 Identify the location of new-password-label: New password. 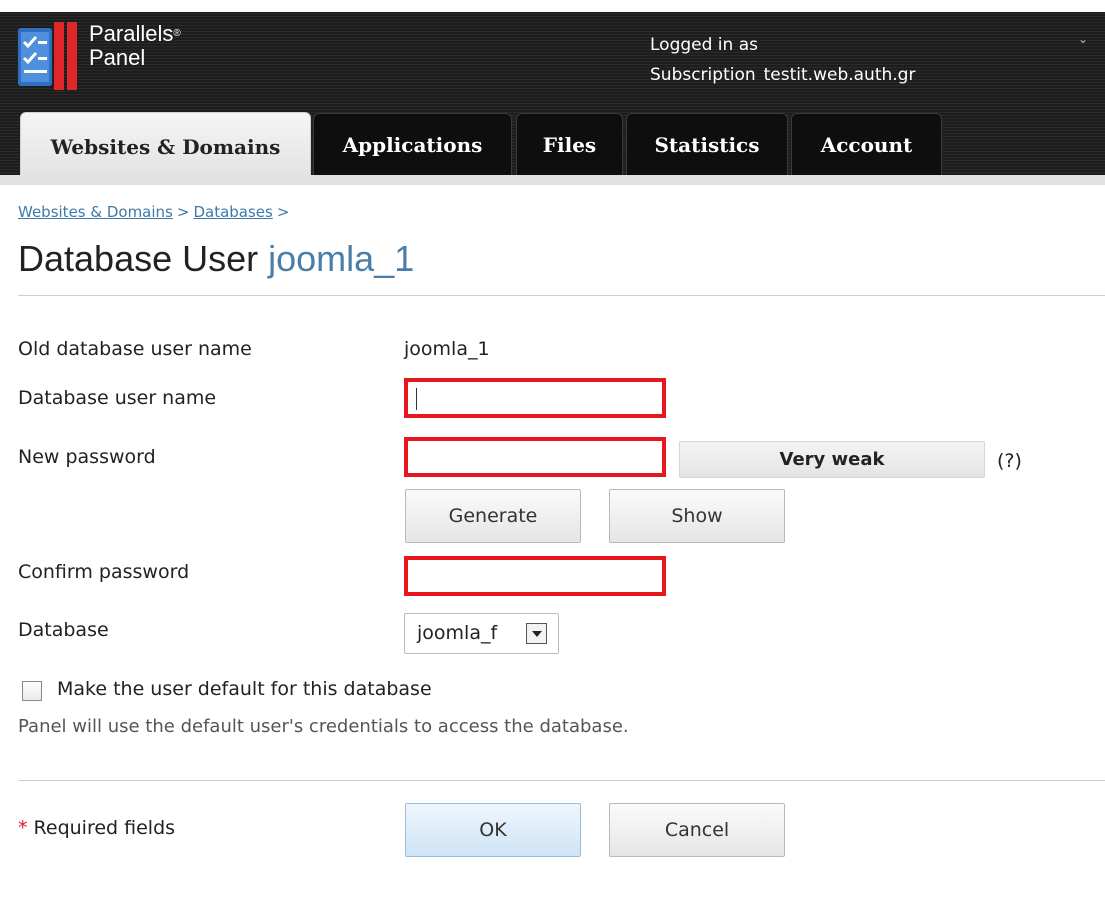
(87, 457).